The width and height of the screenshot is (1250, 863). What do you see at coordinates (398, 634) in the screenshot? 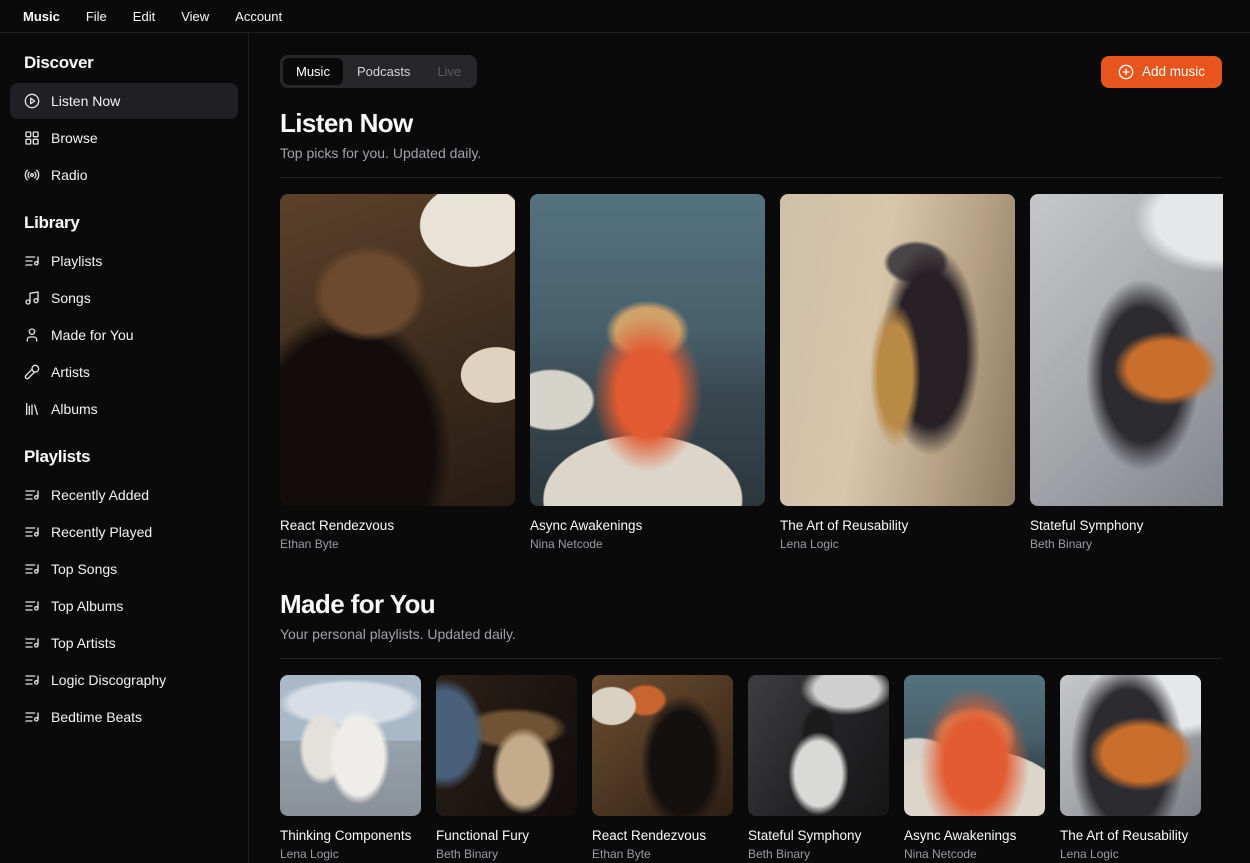
I see `section-subtitle-made-for-you: Your personal playlists. Updated daily.` at bounding box center [398, 634].